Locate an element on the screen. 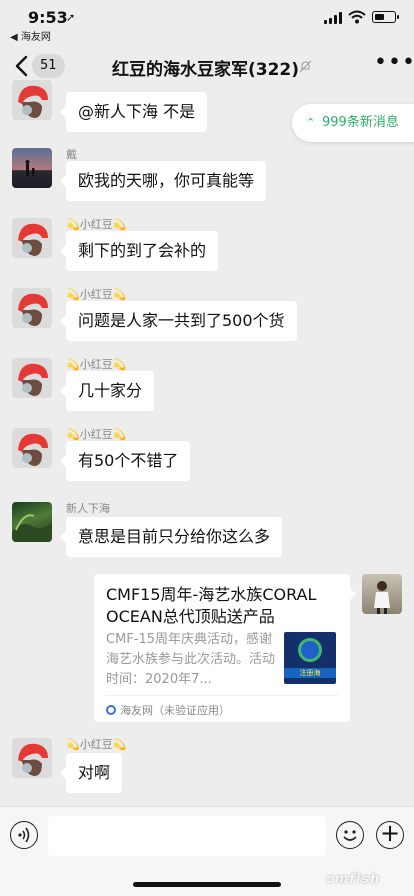  voice-input-icon is located at coordinates (24, 835).